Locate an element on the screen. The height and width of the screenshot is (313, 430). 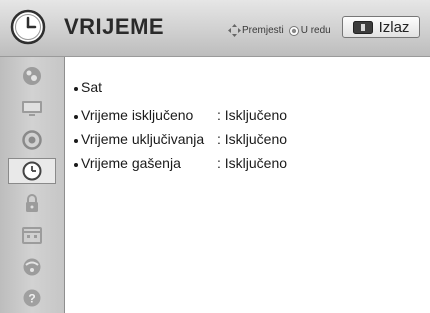
menu-item-clock: Sat is located at coordinates (88, 87).